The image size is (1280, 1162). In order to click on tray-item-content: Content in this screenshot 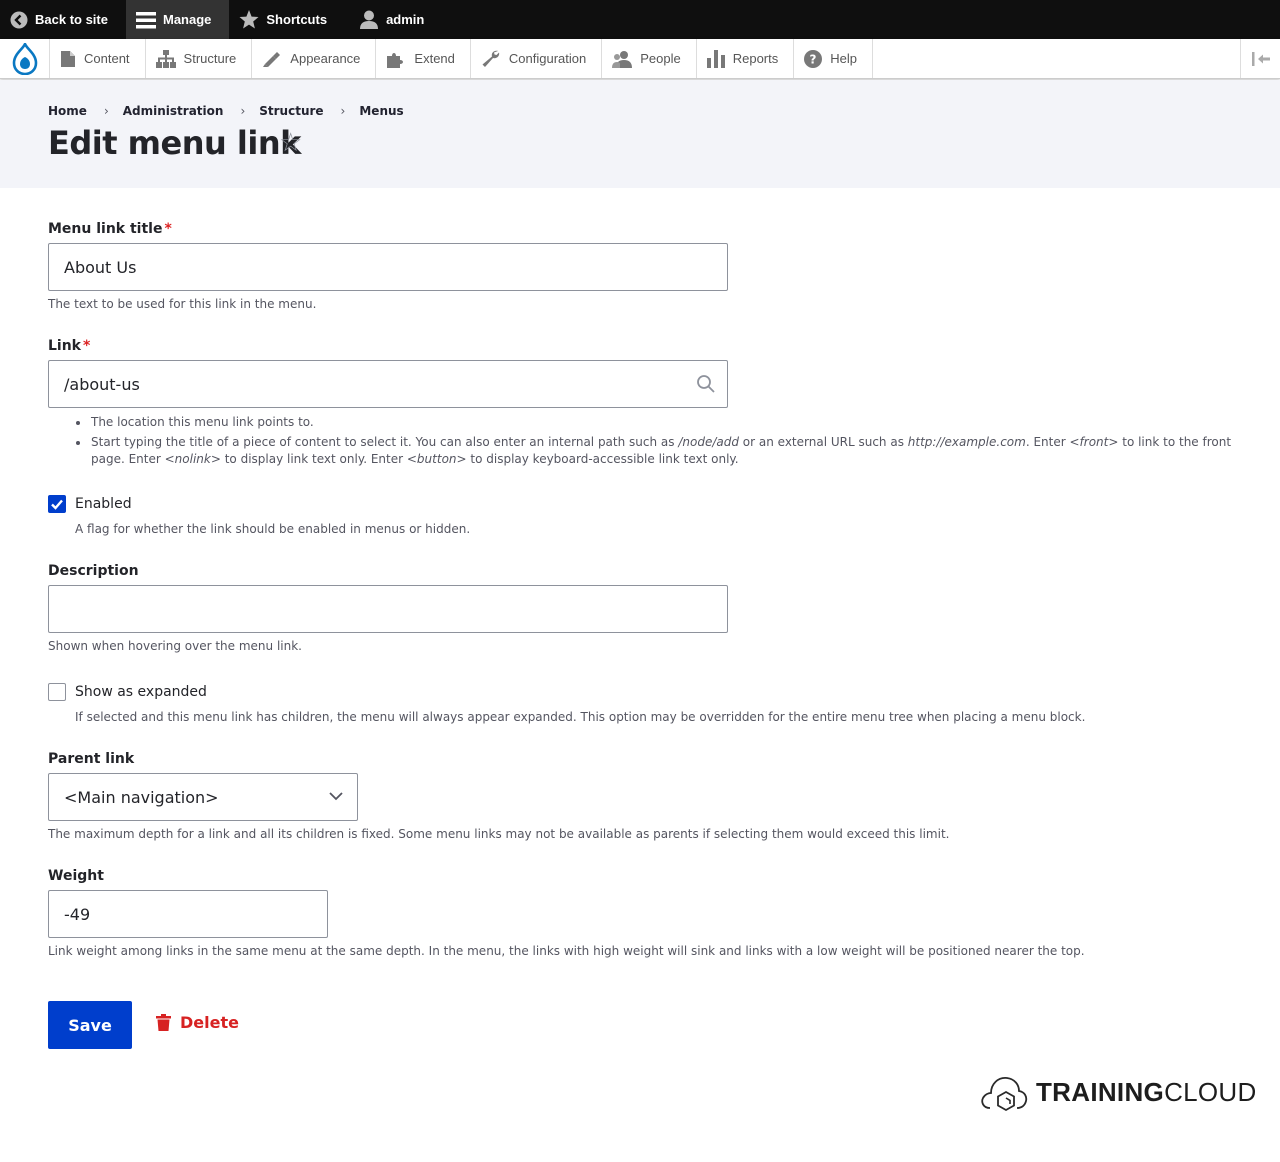, I will do `click(98, 58)`.